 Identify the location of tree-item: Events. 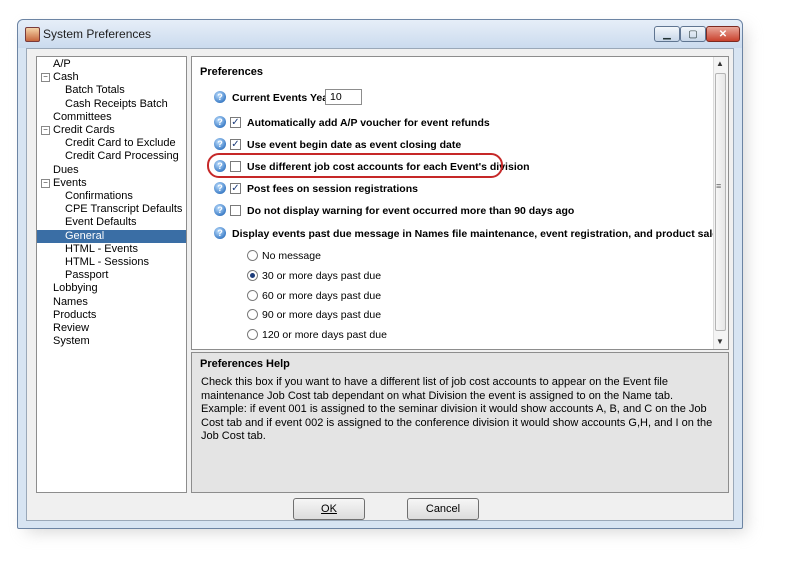
(70, 183).